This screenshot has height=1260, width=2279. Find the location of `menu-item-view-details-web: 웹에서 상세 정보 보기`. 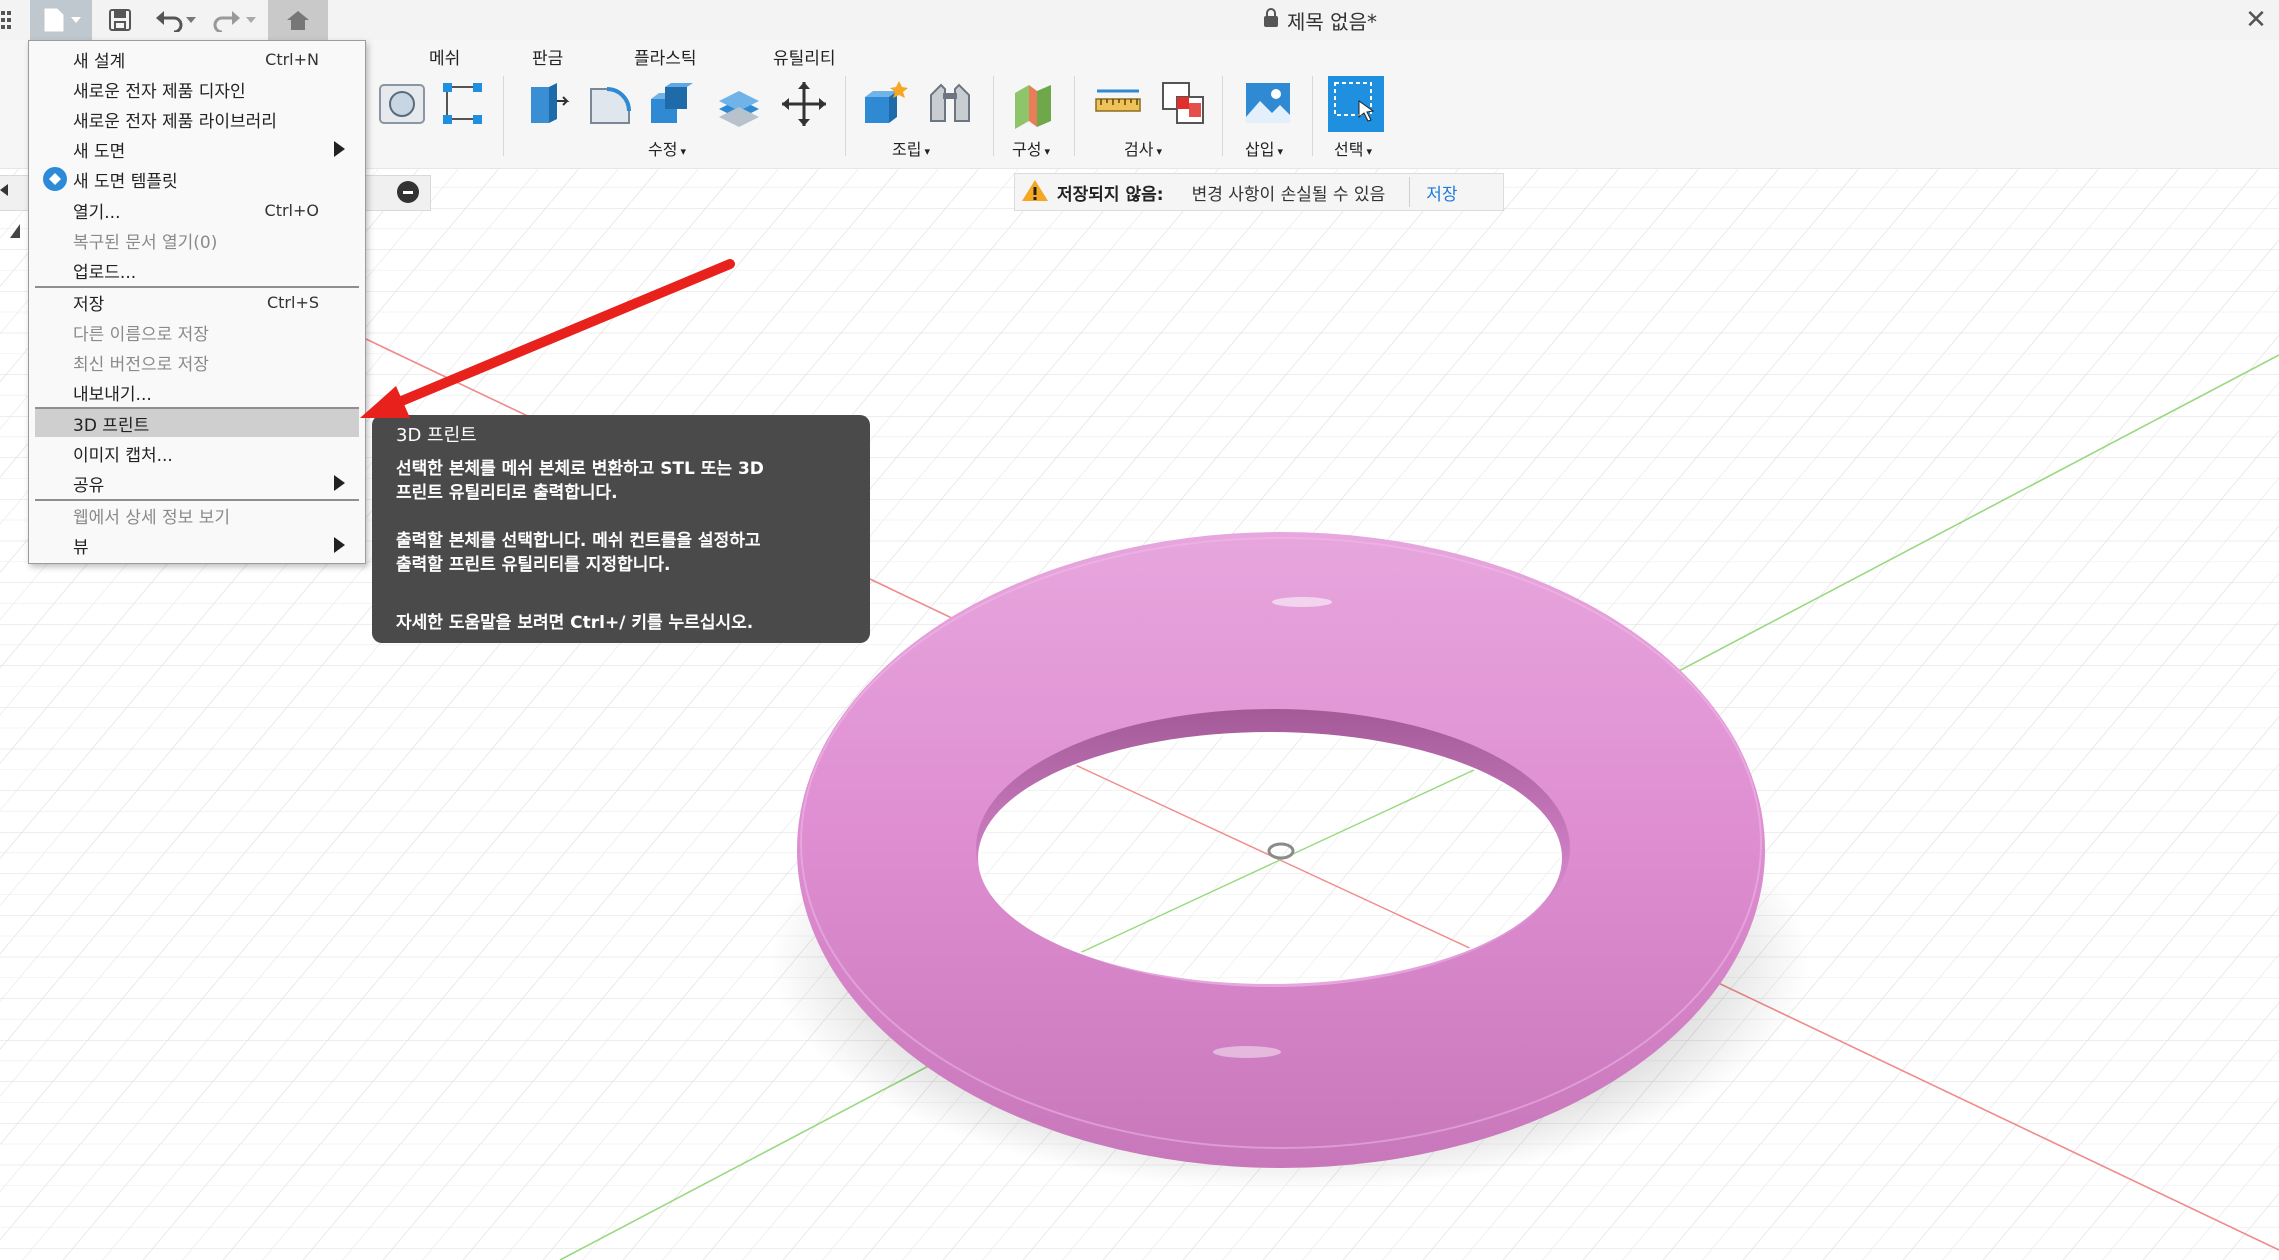

menu-item-view-details-web: 웹에서 상세 정보 보기 is located at coordinates (151, 517).